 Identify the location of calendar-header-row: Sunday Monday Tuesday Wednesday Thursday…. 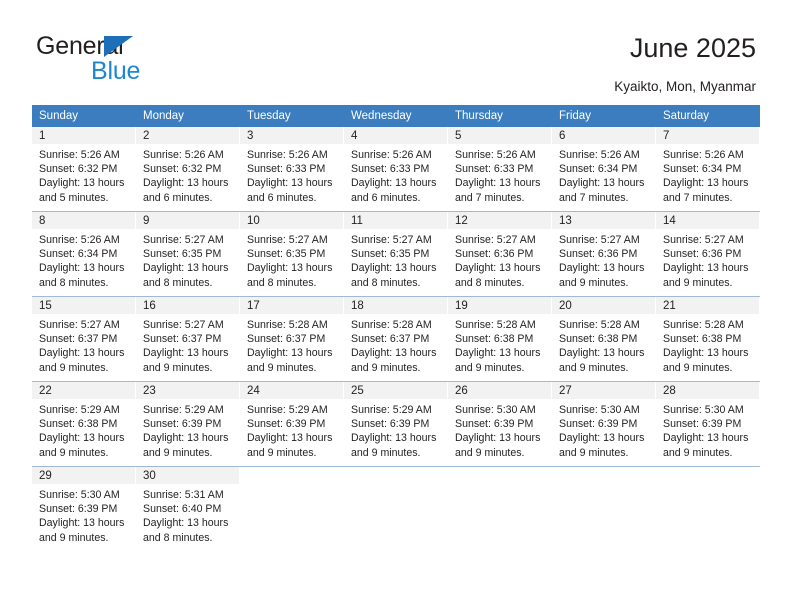
(396, 116).